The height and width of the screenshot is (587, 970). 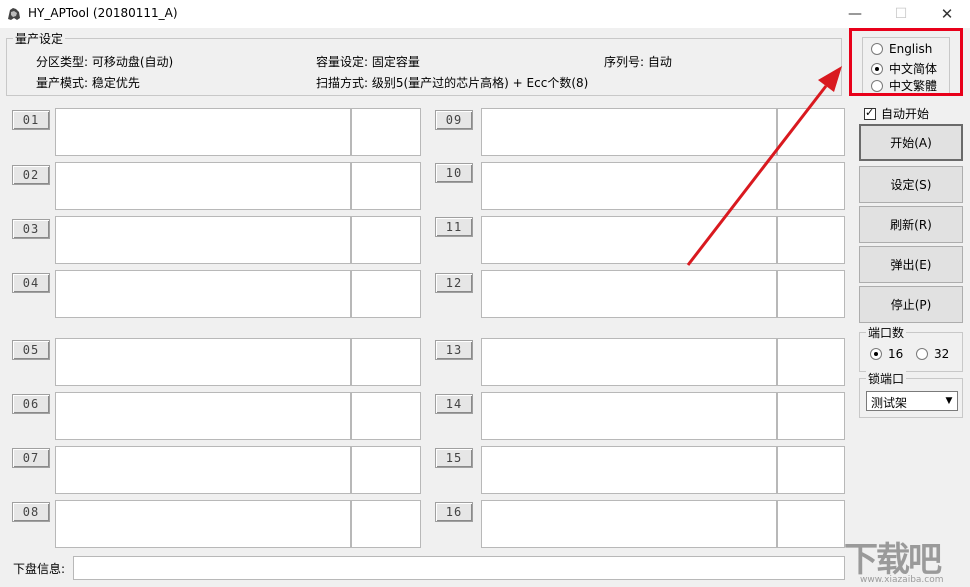 I want to click on eject-button: 弹出(E), so click(x=911, y=264).